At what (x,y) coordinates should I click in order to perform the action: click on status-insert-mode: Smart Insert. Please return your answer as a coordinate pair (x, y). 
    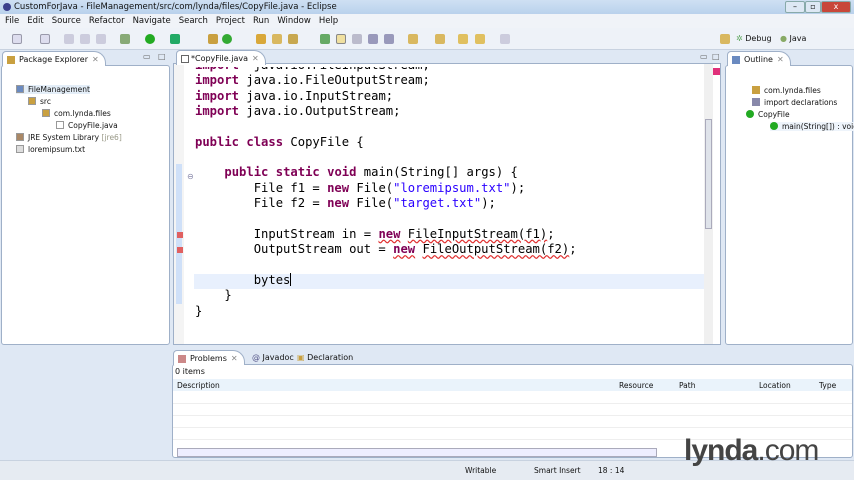
    Looking at the image, I should click on (557, 470).